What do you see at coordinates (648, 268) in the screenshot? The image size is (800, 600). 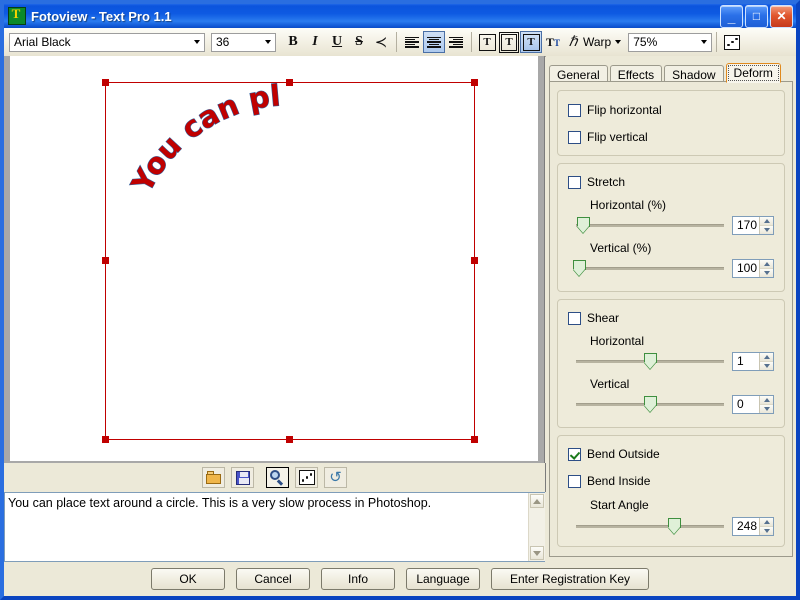 I see `stretch-vertical-slider` at bounding box center [648, 268].